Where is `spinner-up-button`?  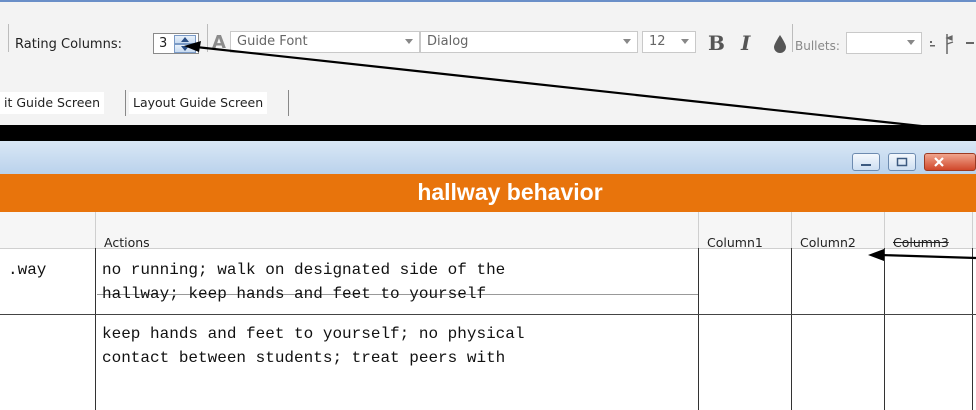 spinner-up-button is located at coordinates (185, 39).